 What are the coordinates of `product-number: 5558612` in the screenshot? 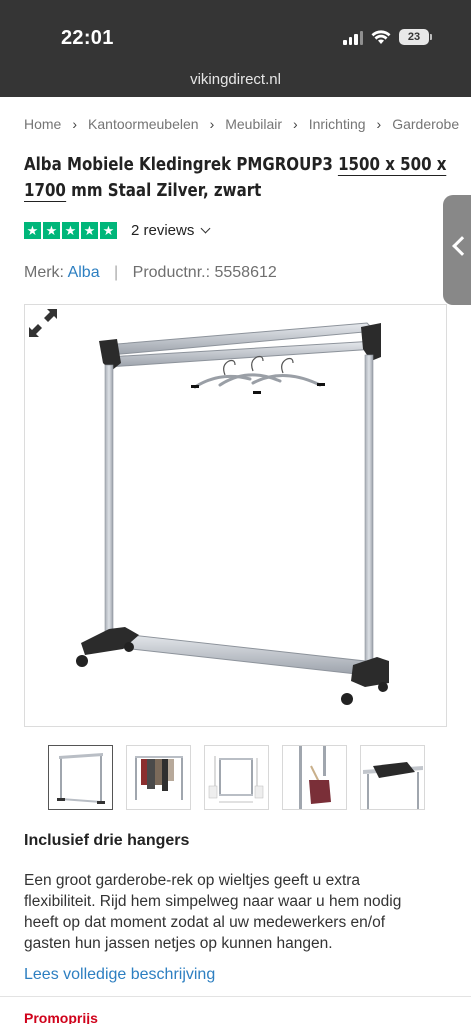 It's located at (245, 272).